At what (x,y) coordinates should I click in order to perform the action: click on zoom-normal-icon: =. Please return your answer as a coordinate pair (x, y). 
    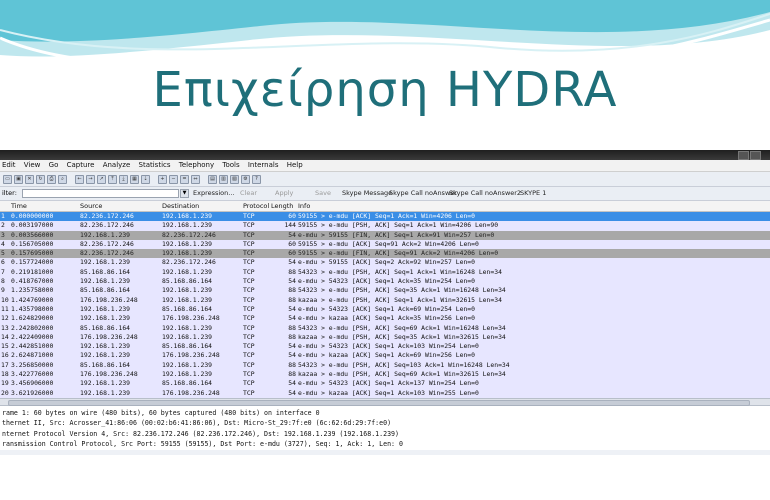
    Looking at the image, I should click on (184, 179).